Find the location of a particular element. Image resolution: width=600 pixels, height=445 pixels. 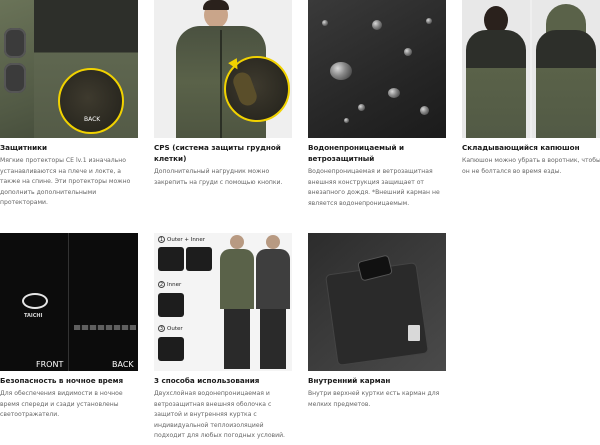

step-number: 2 is located at coordinates (161, 284).